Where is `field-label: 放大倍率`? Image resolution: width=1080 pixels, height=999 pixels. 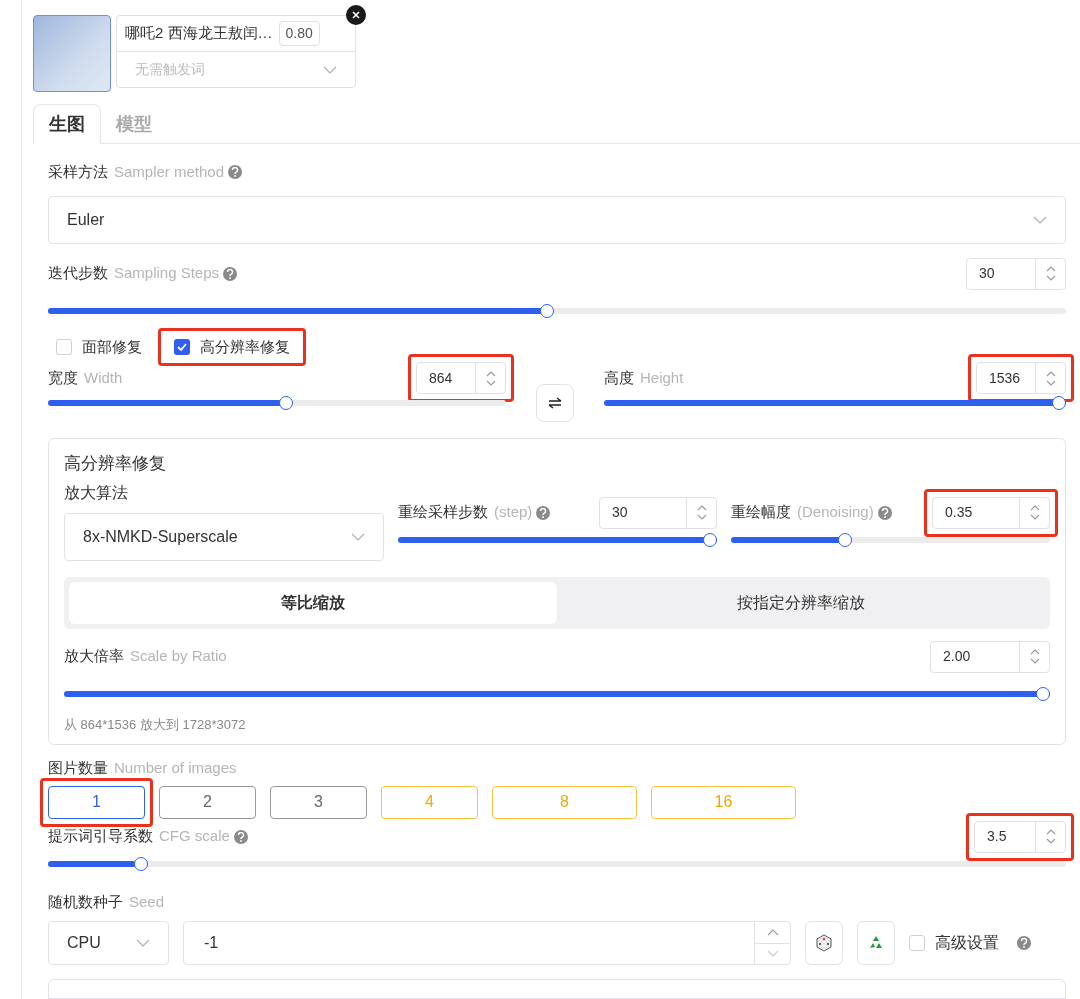
field-label: 放大倍率 is located at coordinates (94, 656).